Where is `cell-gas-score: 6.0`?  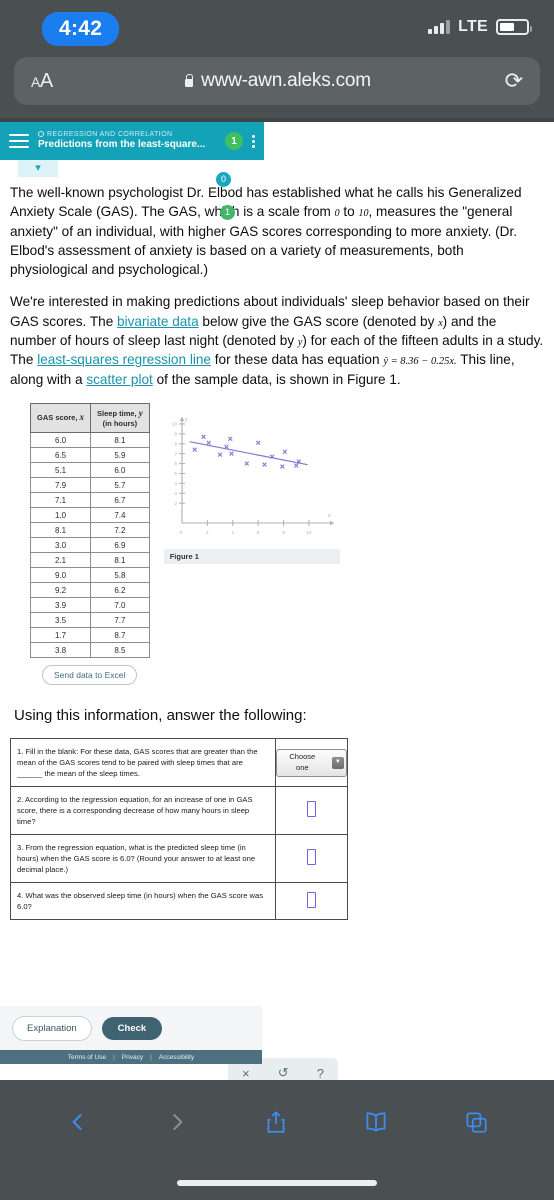
cell-gas-score: 6.0 is located at coordinates (60, 440).